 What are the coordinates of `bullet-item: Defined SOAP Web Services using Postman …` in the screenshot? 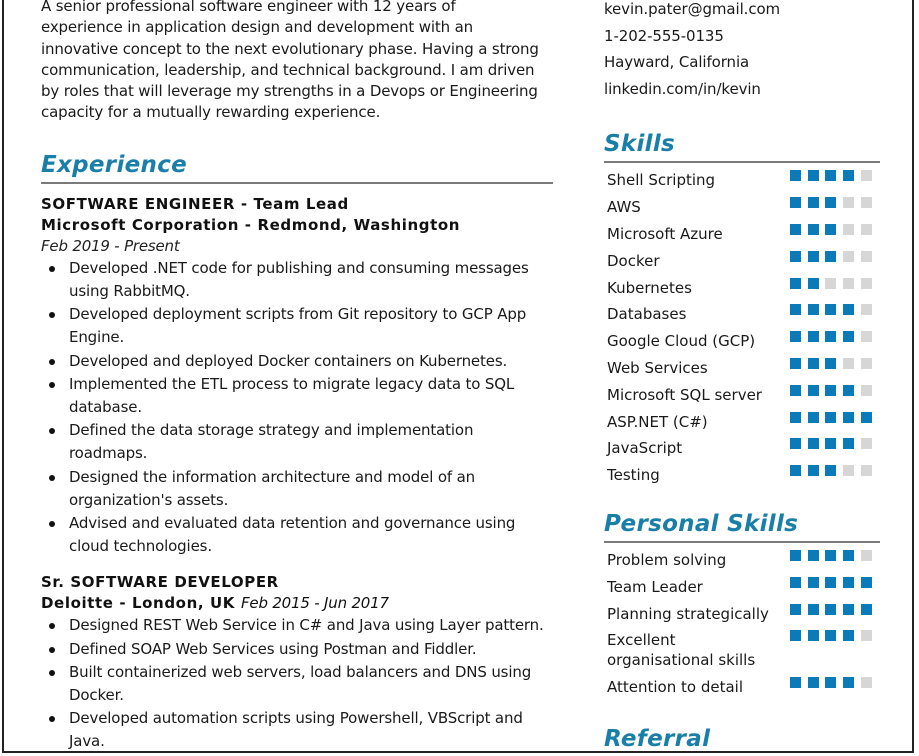 It's located at (297, 649).